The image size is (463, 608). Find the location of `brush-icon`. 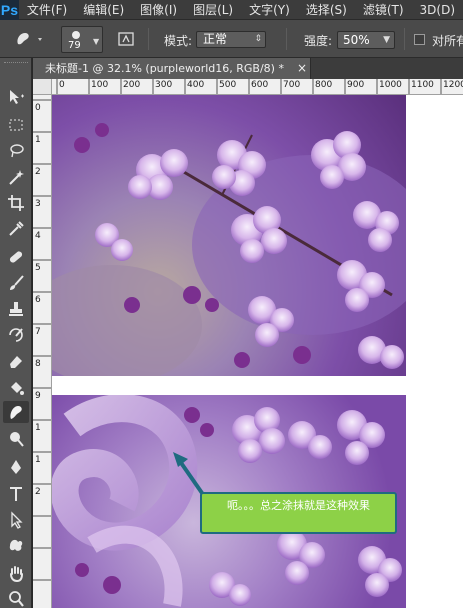

brush-icon is located at coordinates (17, 282).